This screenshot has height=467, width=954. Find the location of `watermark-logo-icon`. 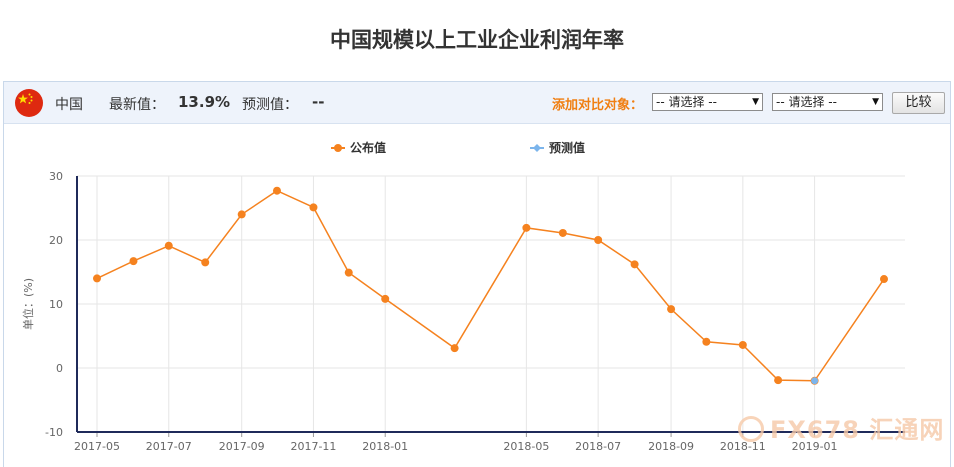

watermark-logo-icon is located at coordinates (751, 429).